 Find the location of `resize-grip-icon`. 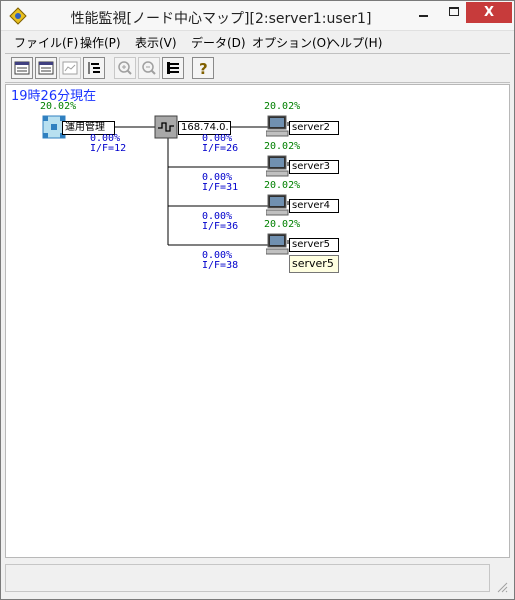

resize-grip-icon is located at coordinates (502, 587).